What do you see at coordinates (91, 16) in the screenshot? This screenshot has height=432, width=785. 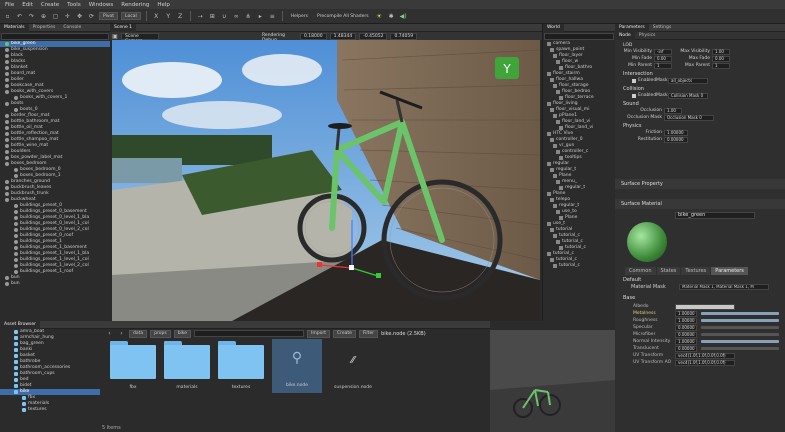 I see `rotate-icon: ⟳` at bounding box center [91, 16].